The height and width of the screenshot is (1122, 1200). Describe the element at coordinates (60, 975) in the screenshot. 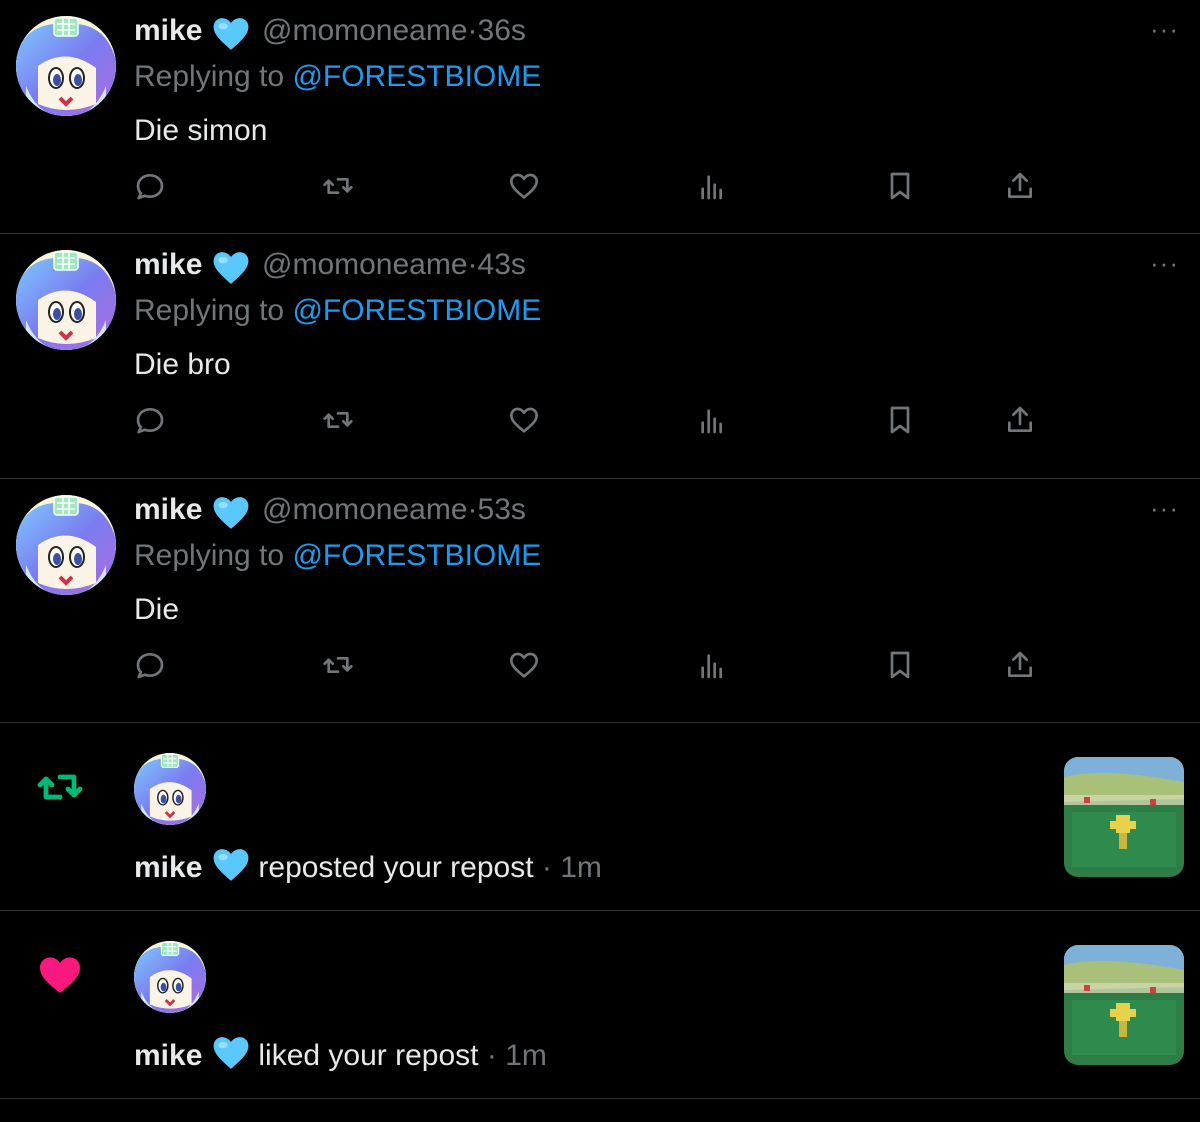

I see `heart-icon` at that location.